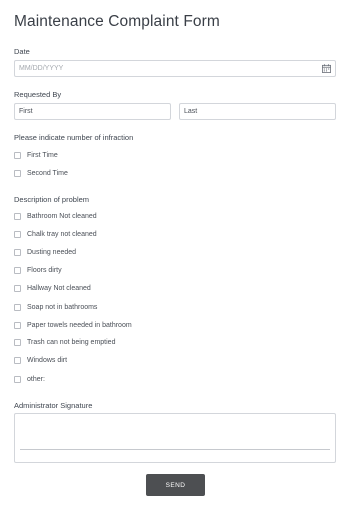  I want to click on problem-option-hallway: Hallway Not cleaned, so click(52, 288).